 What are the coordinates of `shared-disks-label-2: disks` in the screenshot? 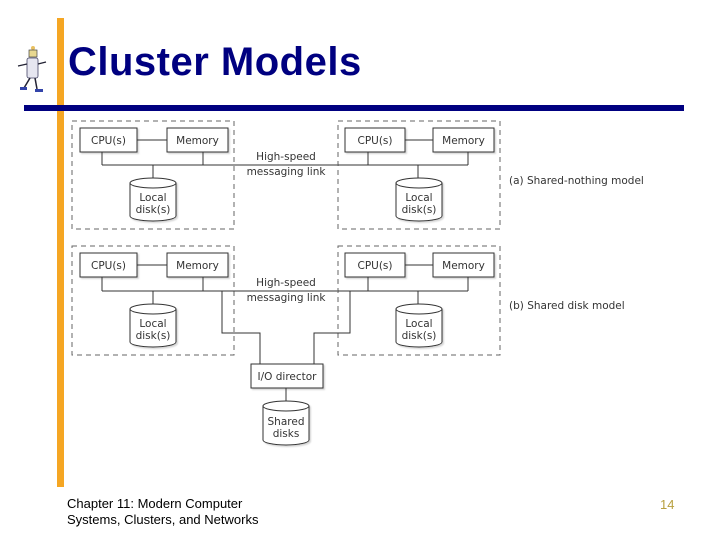 It's located at (286, 434).